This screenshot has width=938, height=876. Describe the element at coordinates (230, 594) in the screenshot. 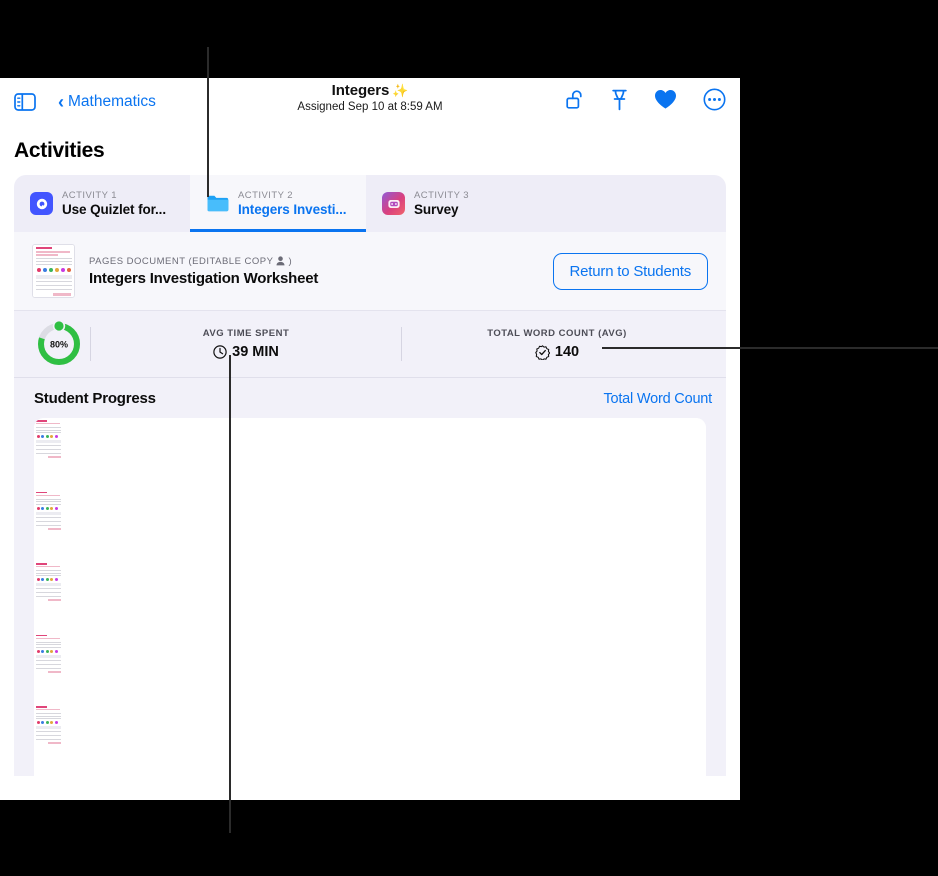

I see `annotation-leader-stats` at that location.